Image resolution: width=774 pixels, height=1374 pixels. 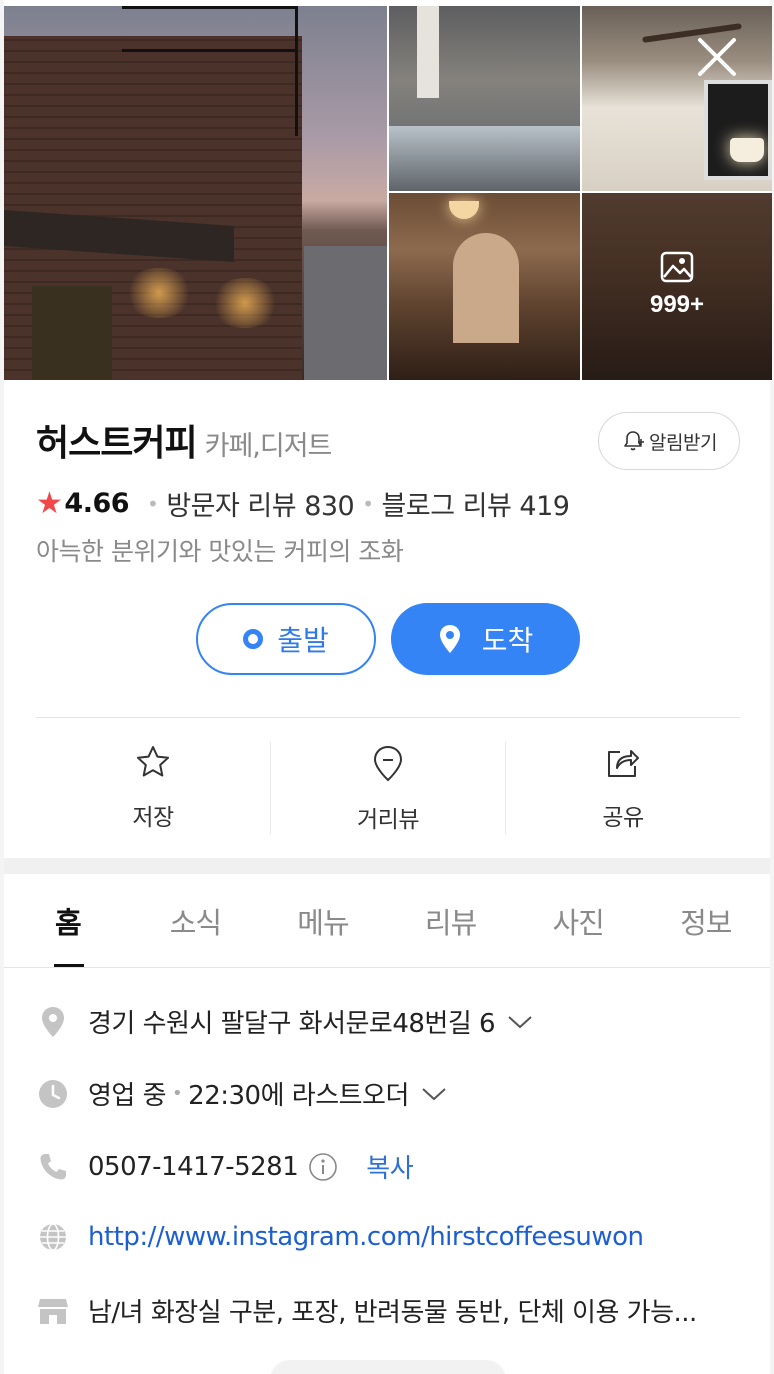 I want to click on star-icon: ★, so click(x=49, y=503).